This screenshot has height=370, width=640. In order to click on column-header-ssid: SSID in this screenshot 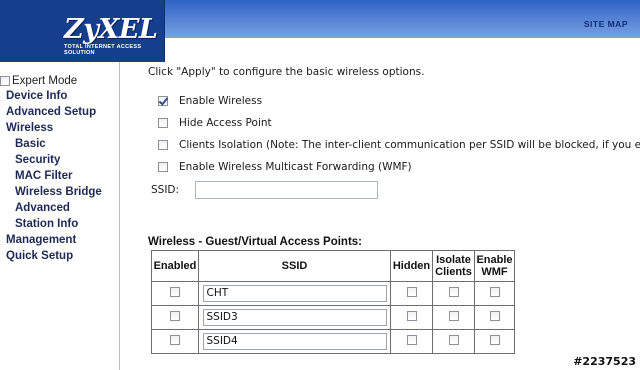, I will do `click(294, 266)`.